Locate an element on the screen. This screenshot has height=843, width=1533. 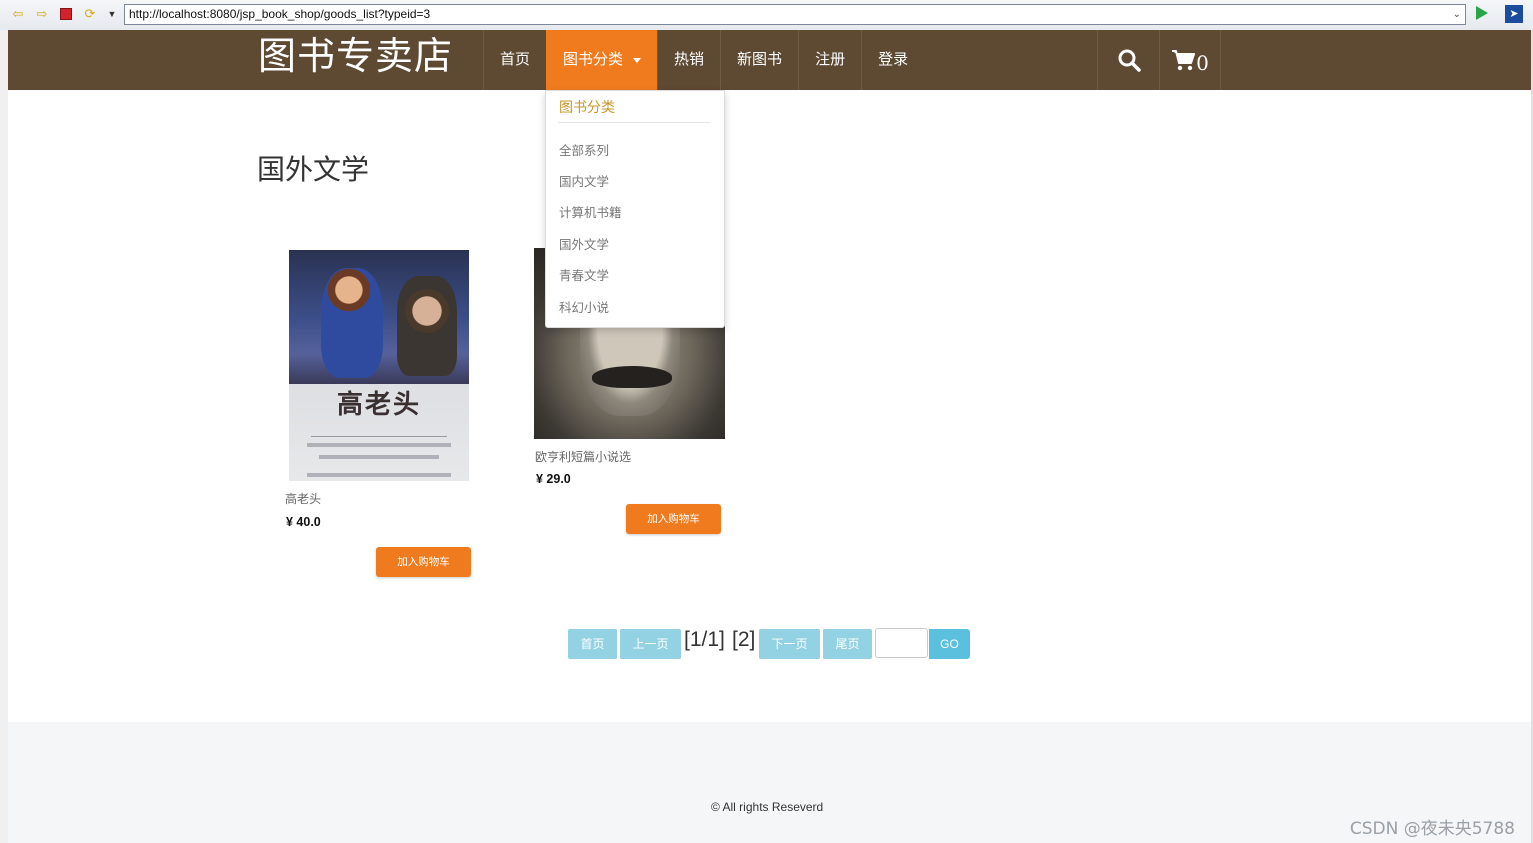
dropdown-item-youth: 青春文学 is located at coordinates (584, 274).